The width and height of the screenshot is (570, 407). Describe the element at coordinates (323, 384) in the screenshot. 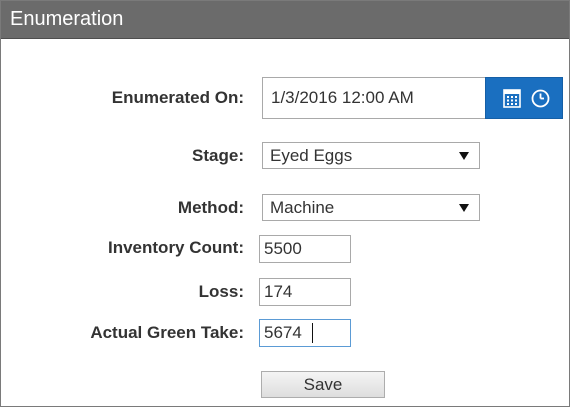

I see `save-button: Save` at that location.